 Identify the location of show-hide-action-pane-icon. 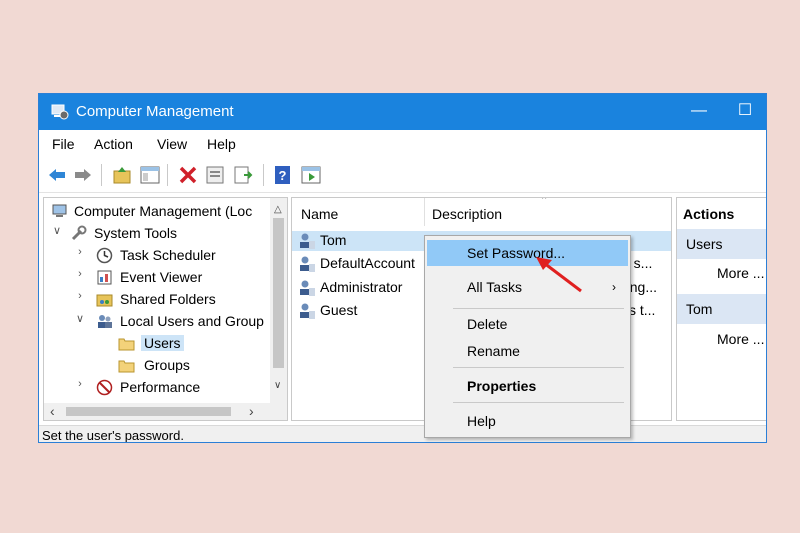
(311, 175).